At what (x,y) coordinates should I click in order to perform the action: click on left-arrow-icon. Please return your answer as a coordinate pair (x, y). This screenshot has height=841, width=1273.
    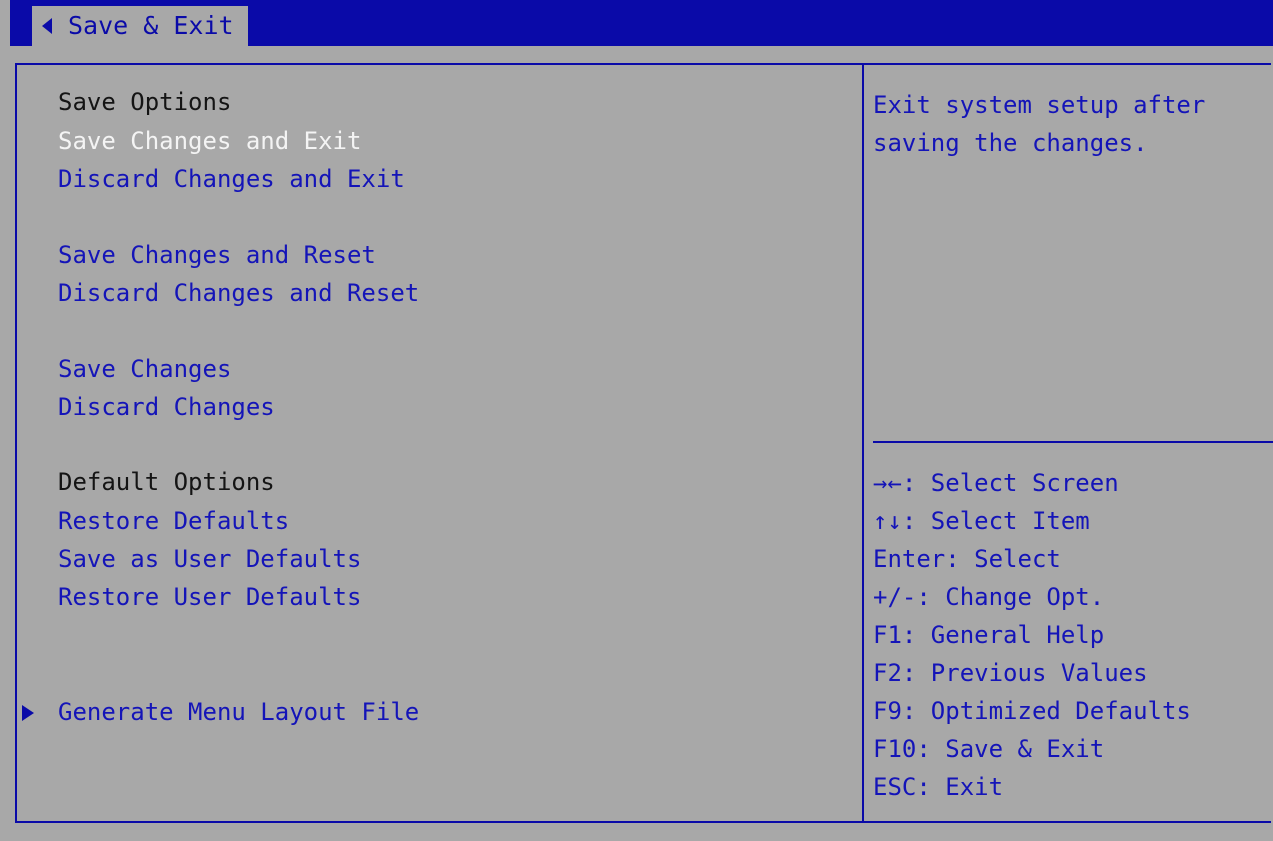
    Looking at the image, I should click on (47, 26).